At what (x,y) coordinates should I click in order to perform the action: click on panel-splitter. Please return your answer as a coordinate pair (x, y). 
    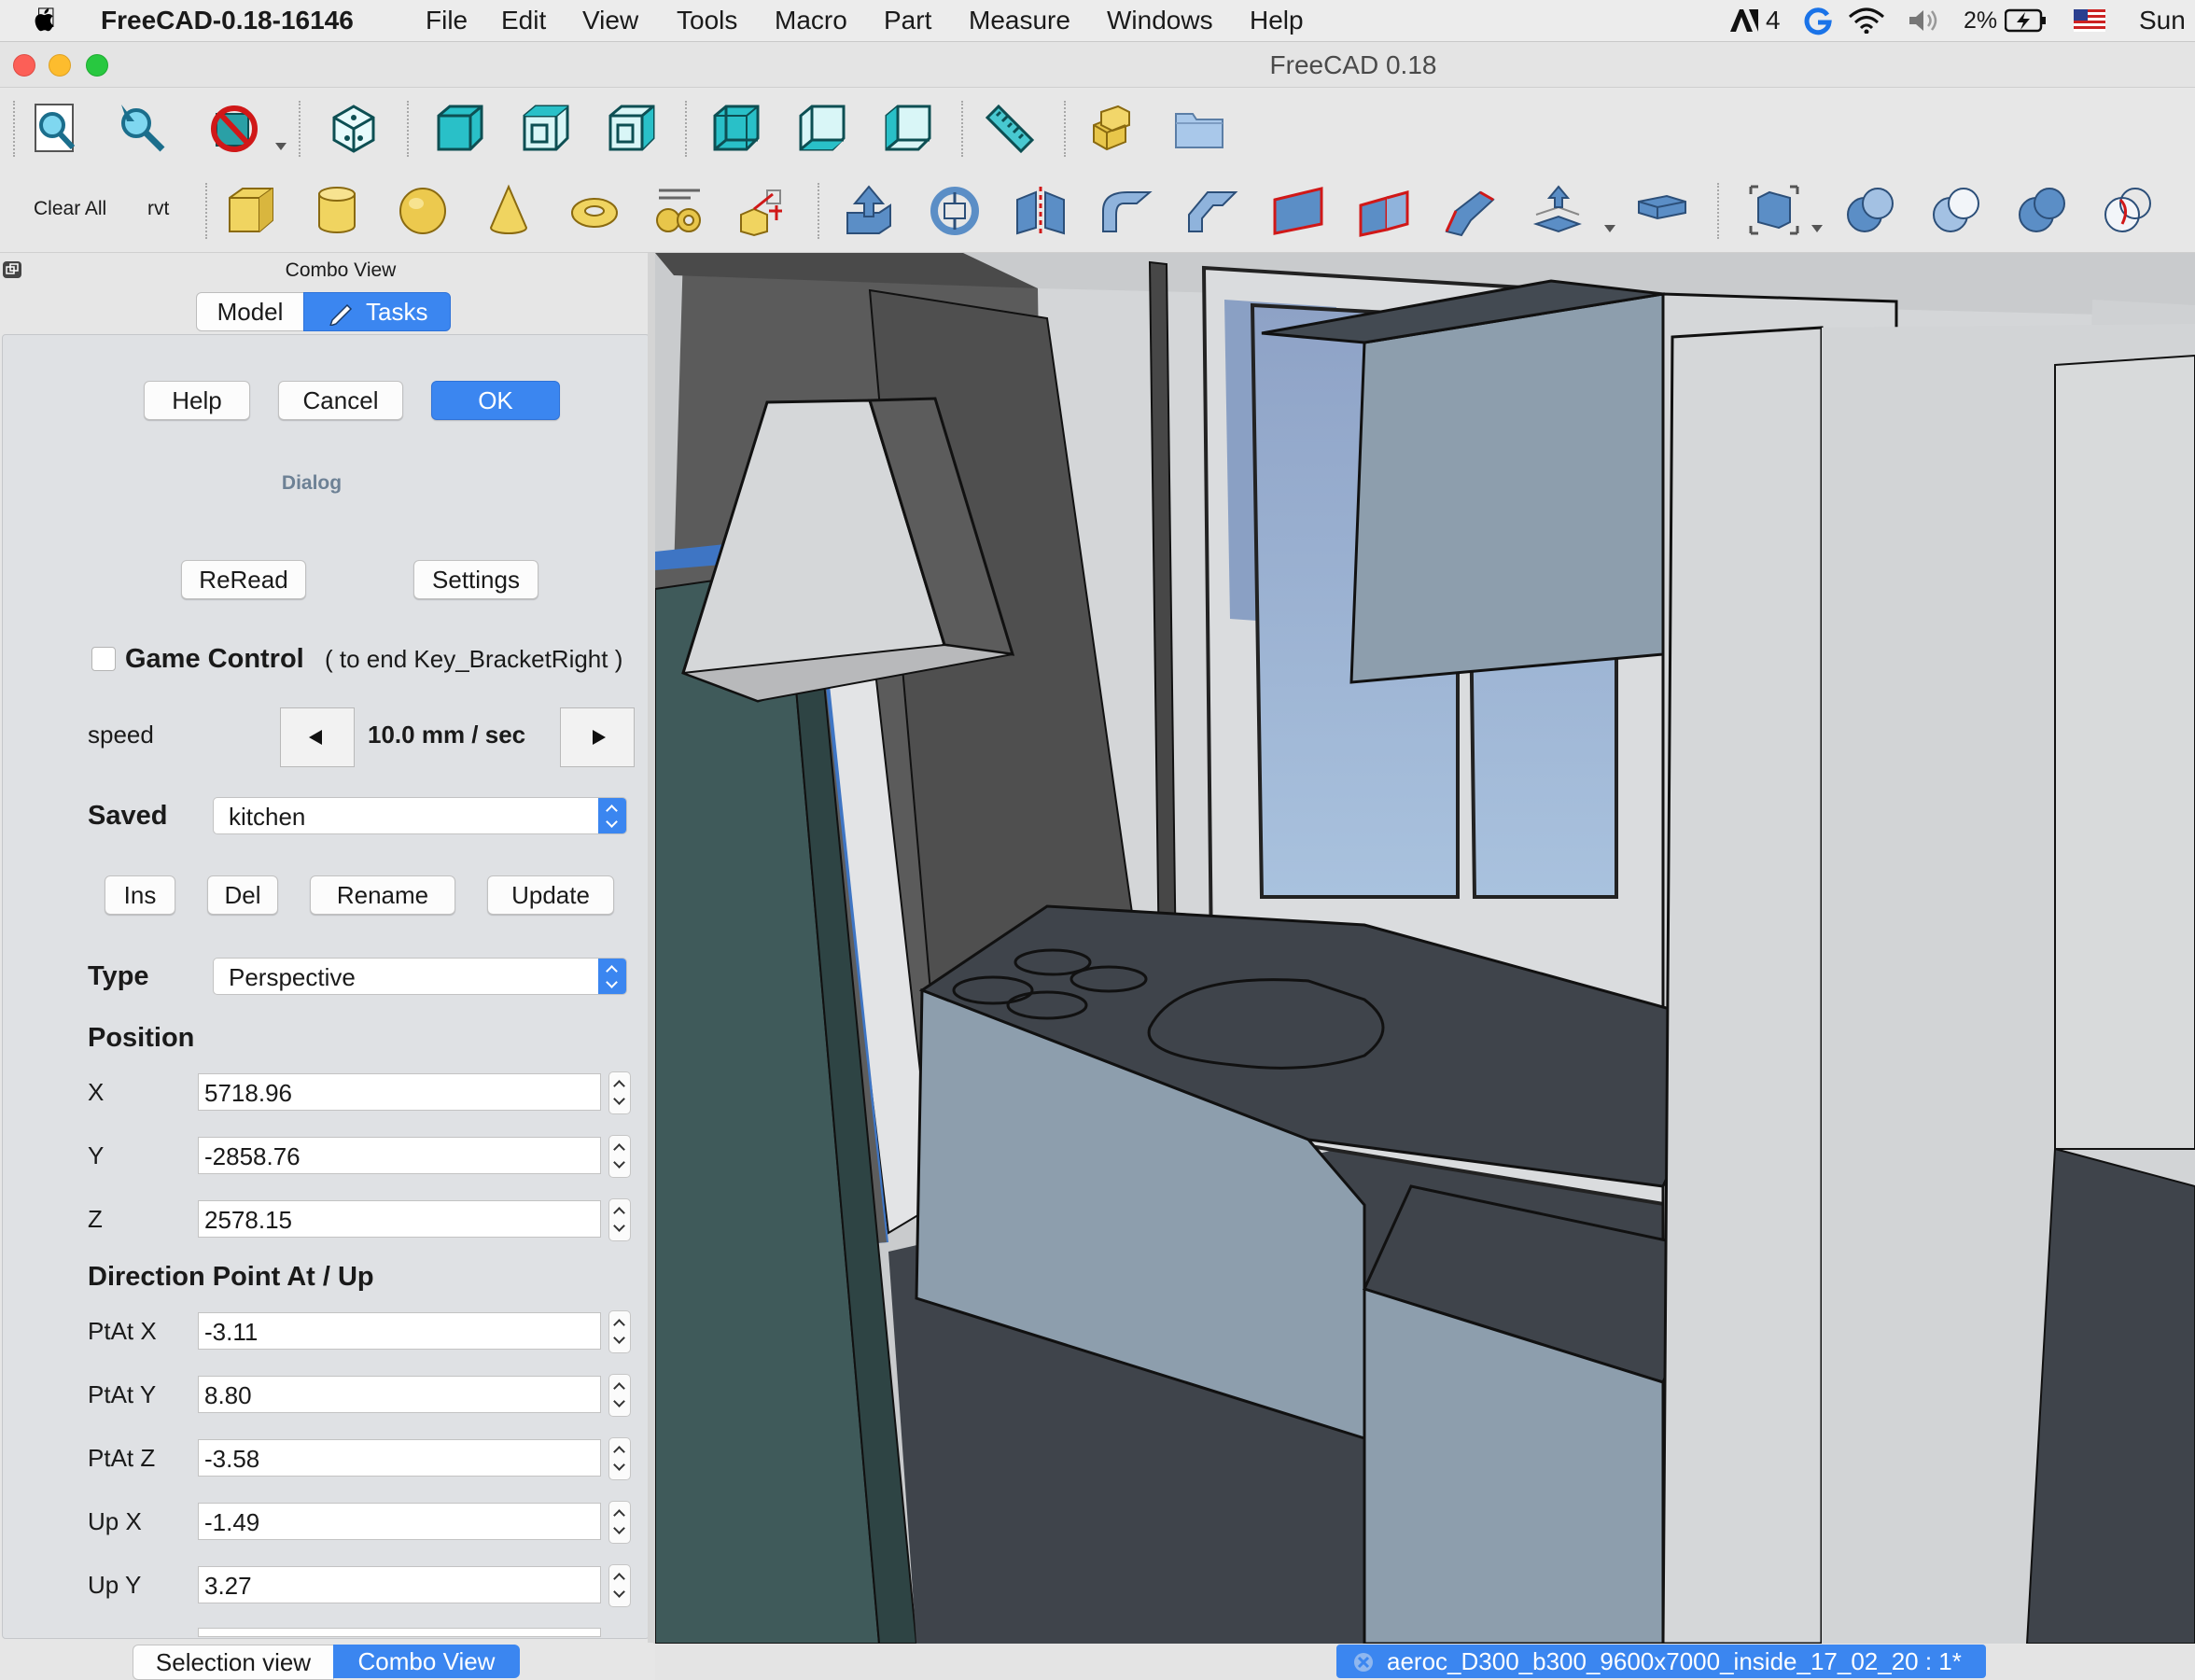
    Looking at the image, I should click on (651, 948).